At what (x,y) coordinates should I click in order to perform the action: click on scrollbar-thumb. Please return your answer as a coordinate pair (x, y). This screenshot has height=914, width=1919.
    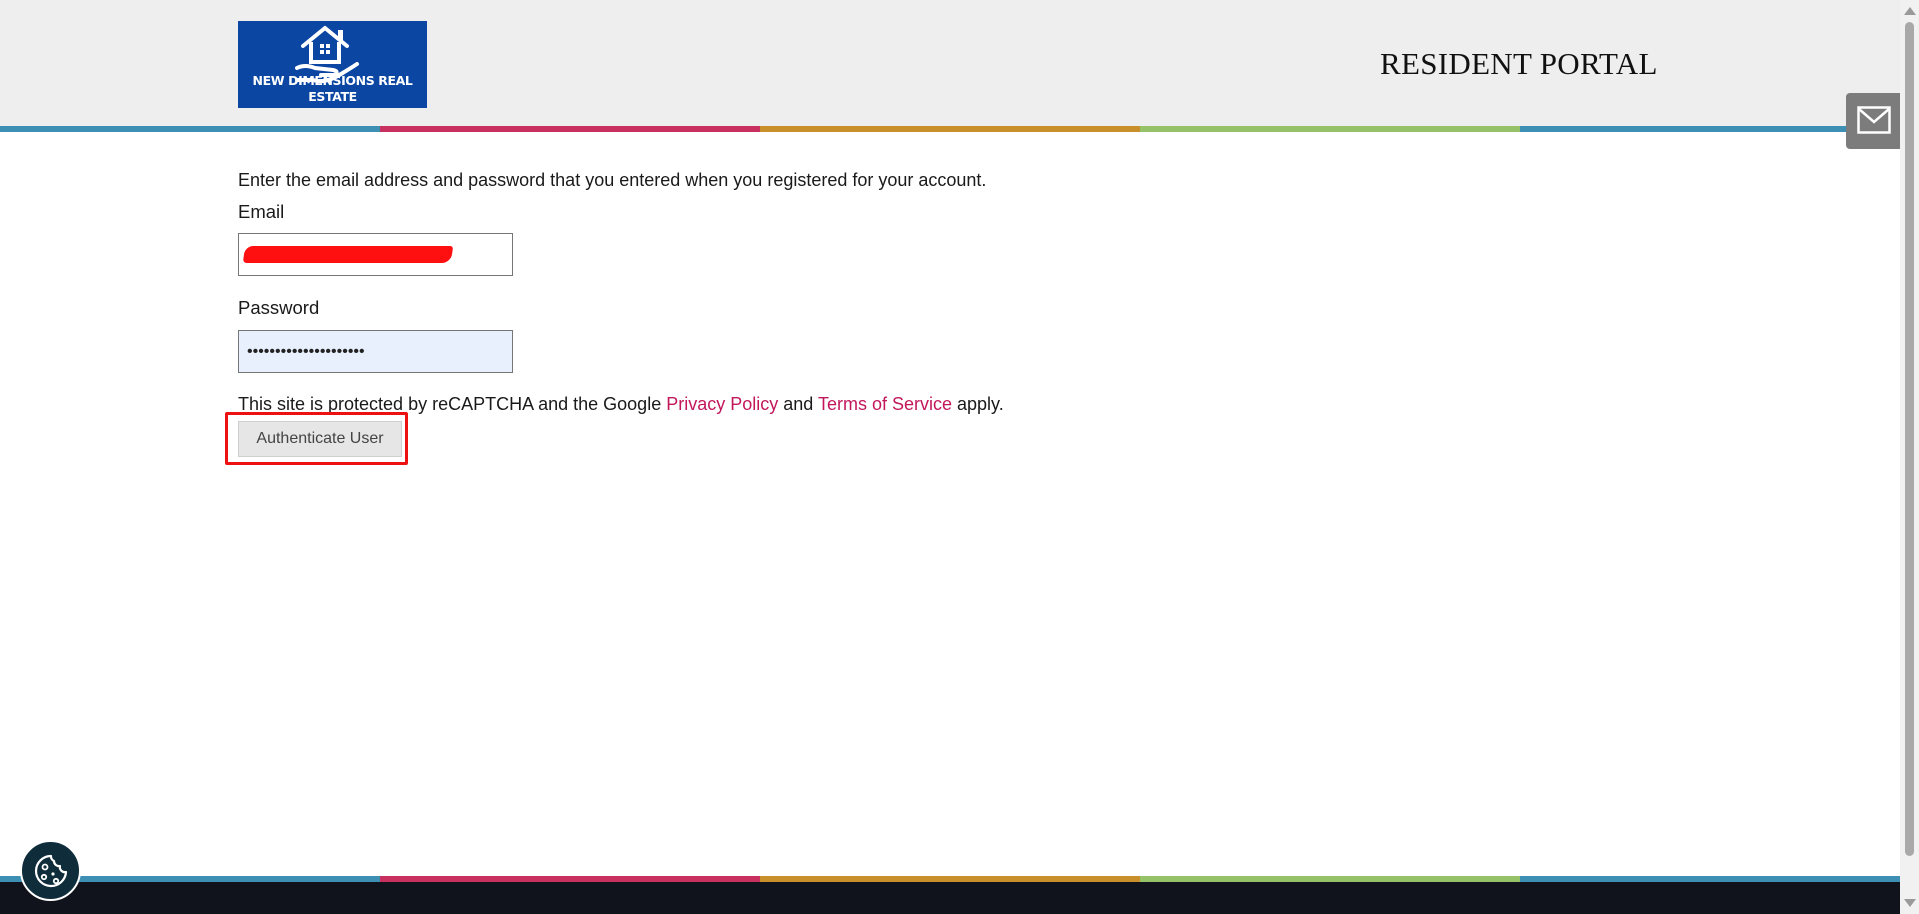
    Looking at the image, I should click on (1909, 439).